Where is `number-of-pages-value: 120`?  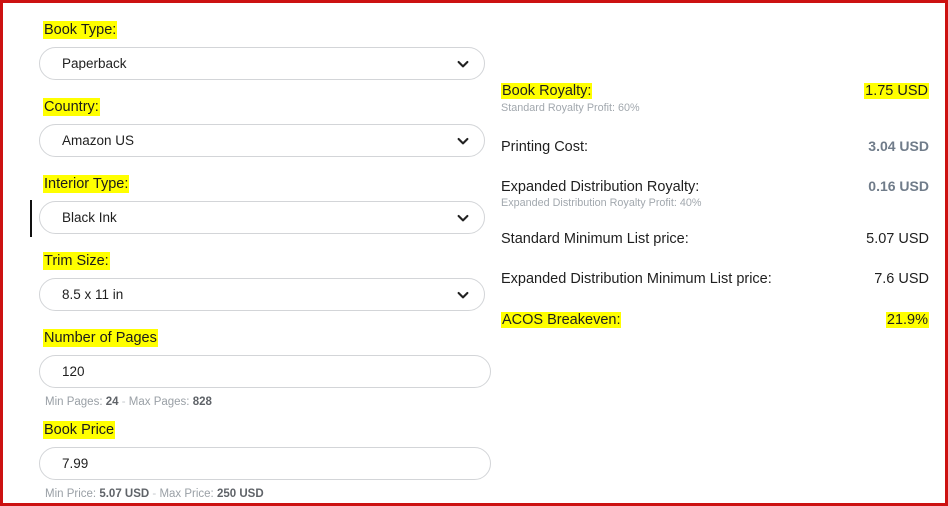 number-of-pages-value: 120 is located at coordinates (73, 371).